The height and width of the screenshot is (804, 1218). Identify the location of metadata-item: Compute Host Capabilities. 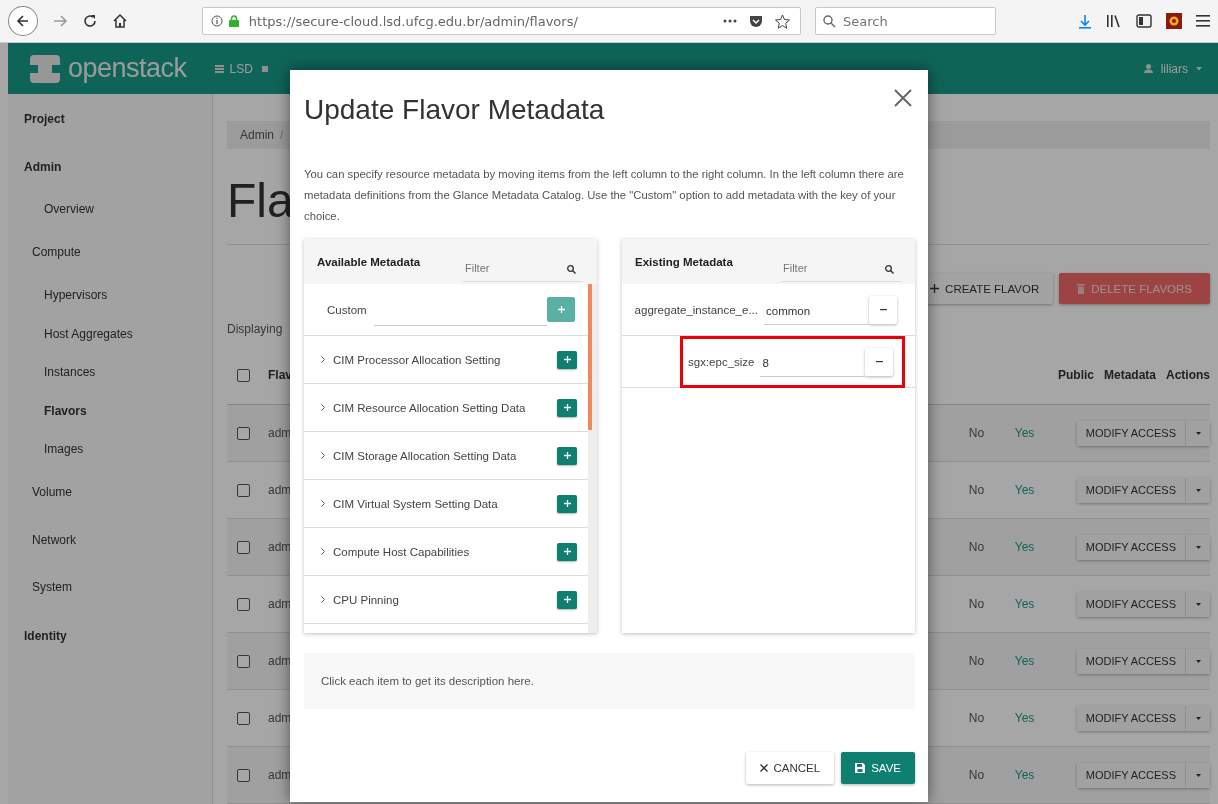
(445, 551).